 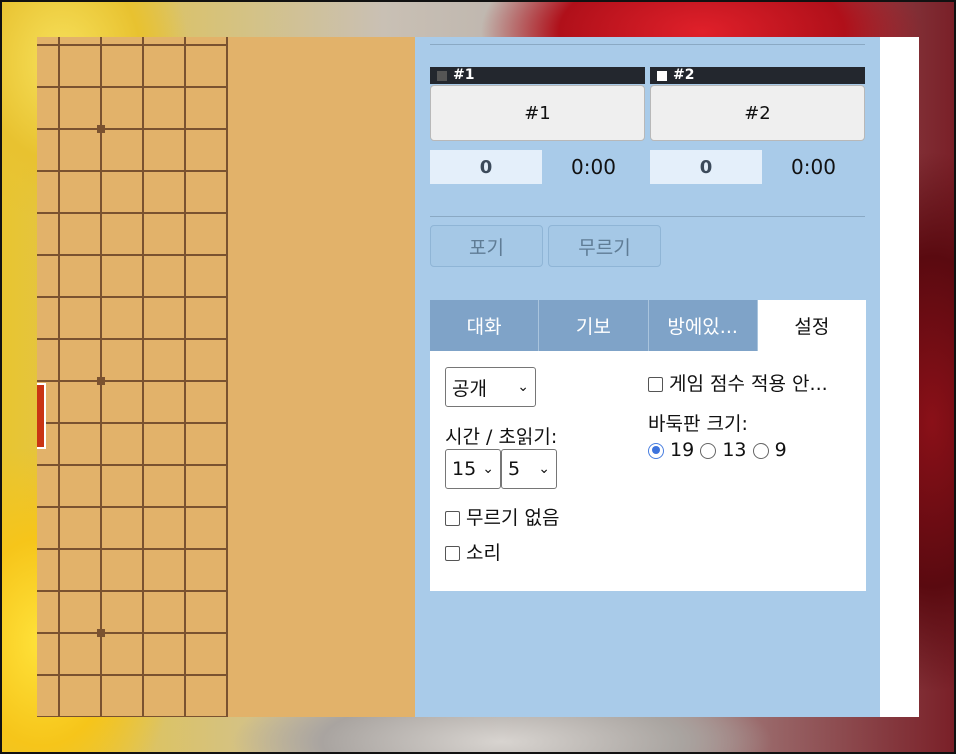 I want to click on byoyomi-select: 5 ⌄, so click(x=529, y=469).